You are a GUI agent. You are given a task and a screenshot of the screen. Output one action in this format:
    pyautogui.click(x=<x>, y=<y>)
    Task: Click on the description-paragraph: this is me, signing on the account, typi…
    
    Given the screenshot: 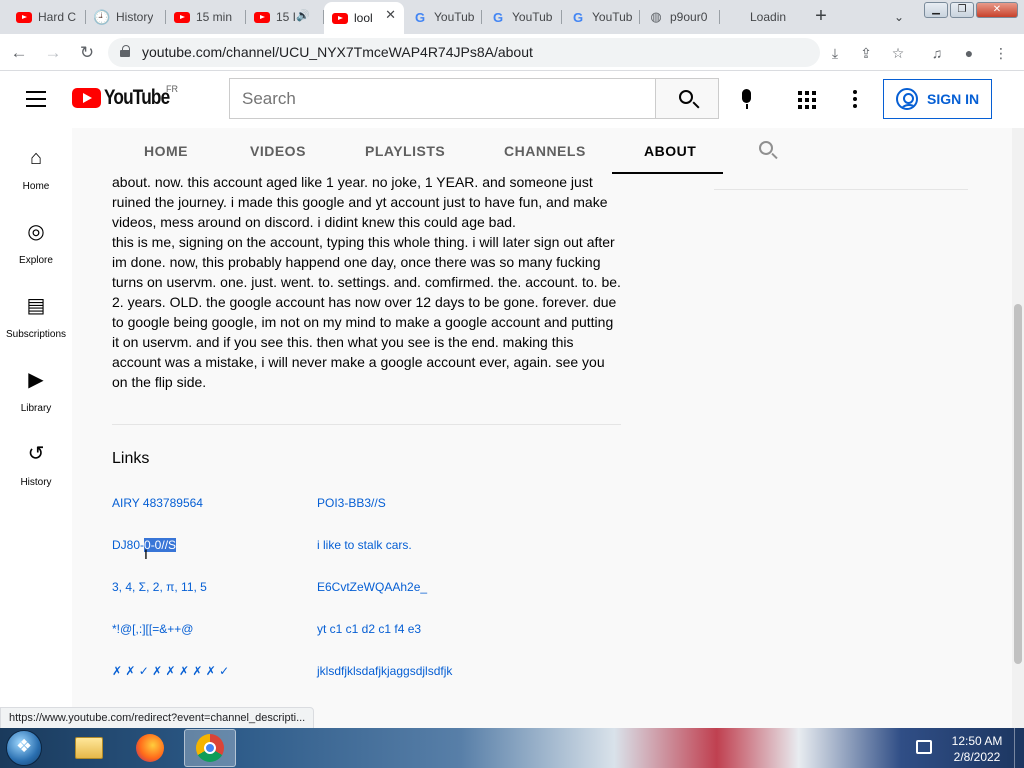 What is the action you would take?
    pyautogui.click(x=366, y=312)
    